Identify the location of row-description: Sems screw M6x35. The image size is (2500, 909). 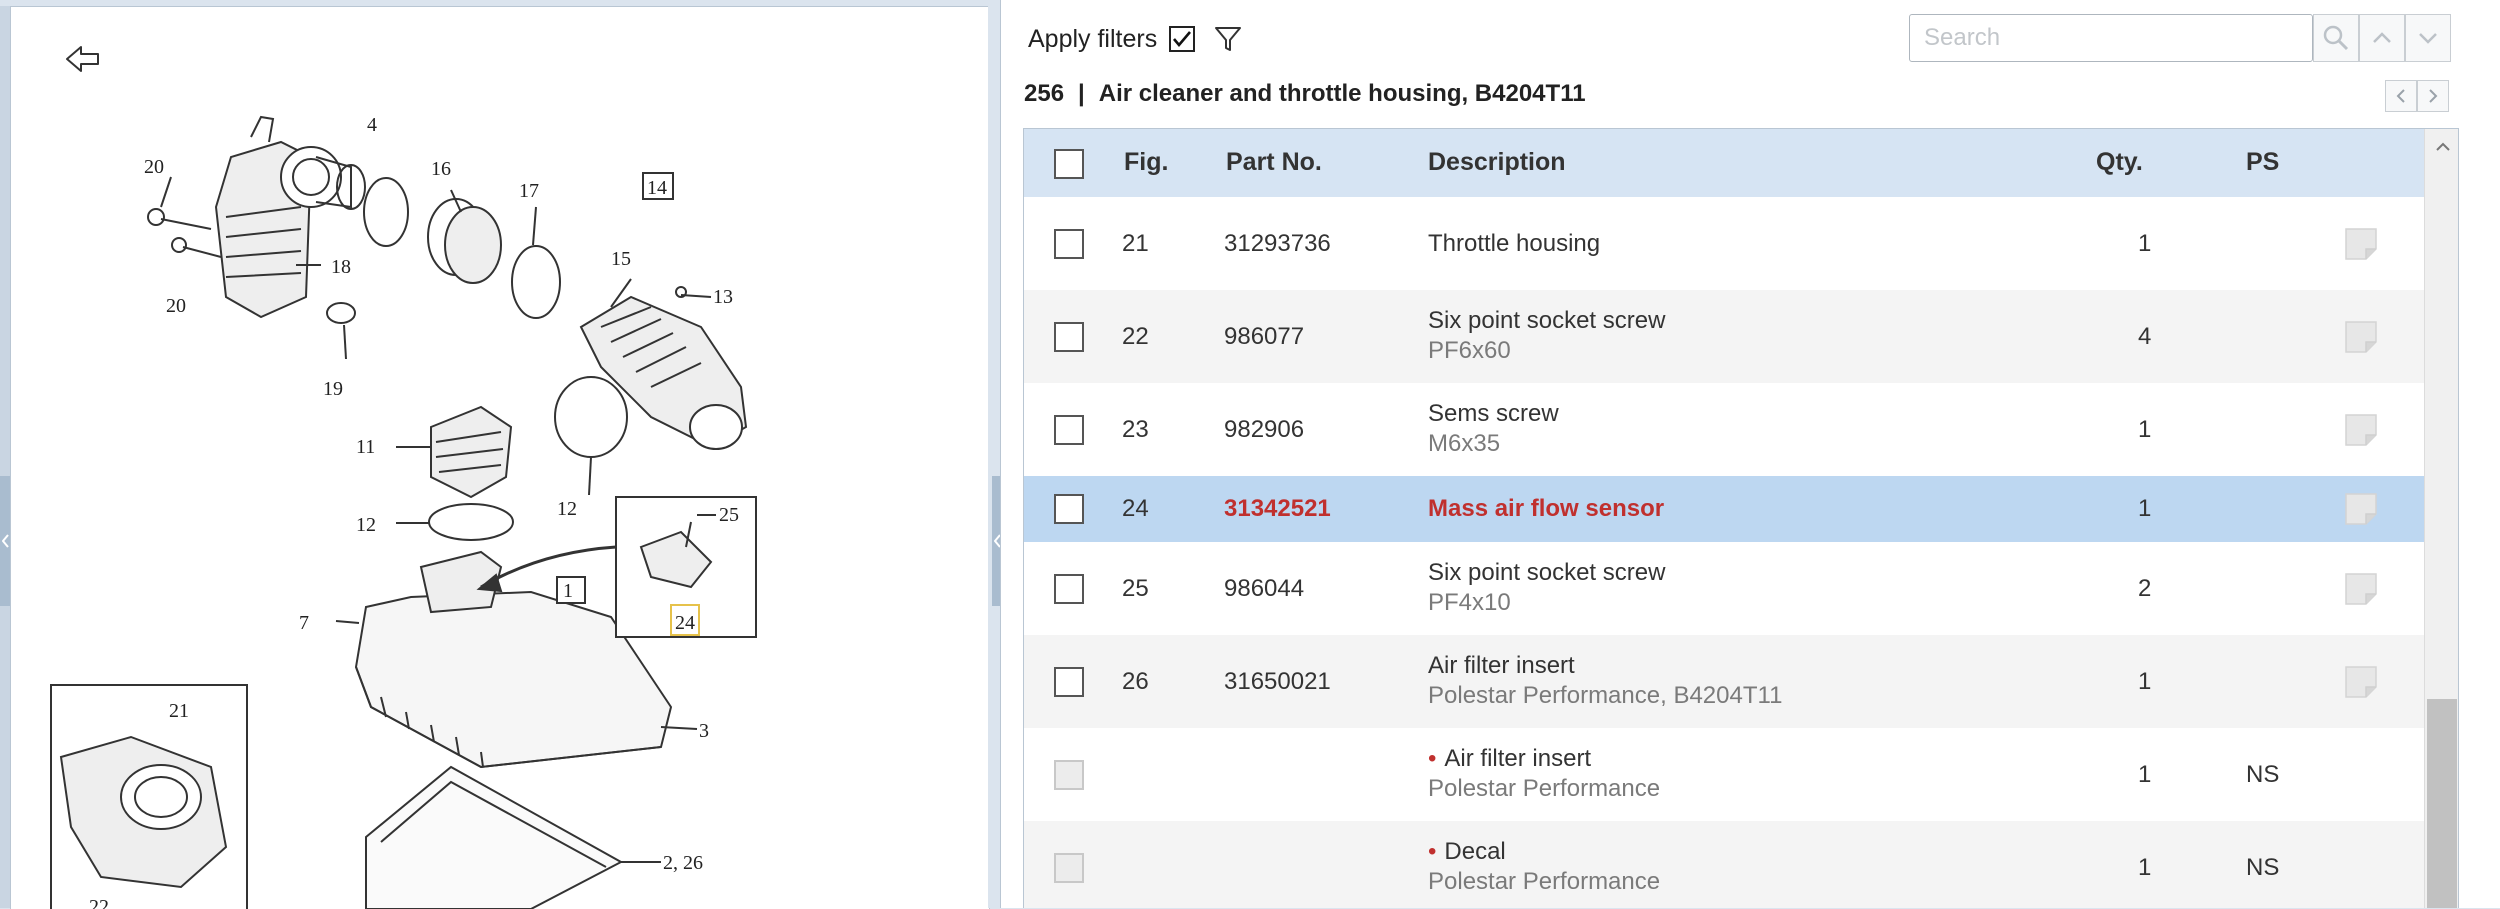
(1493, 429).